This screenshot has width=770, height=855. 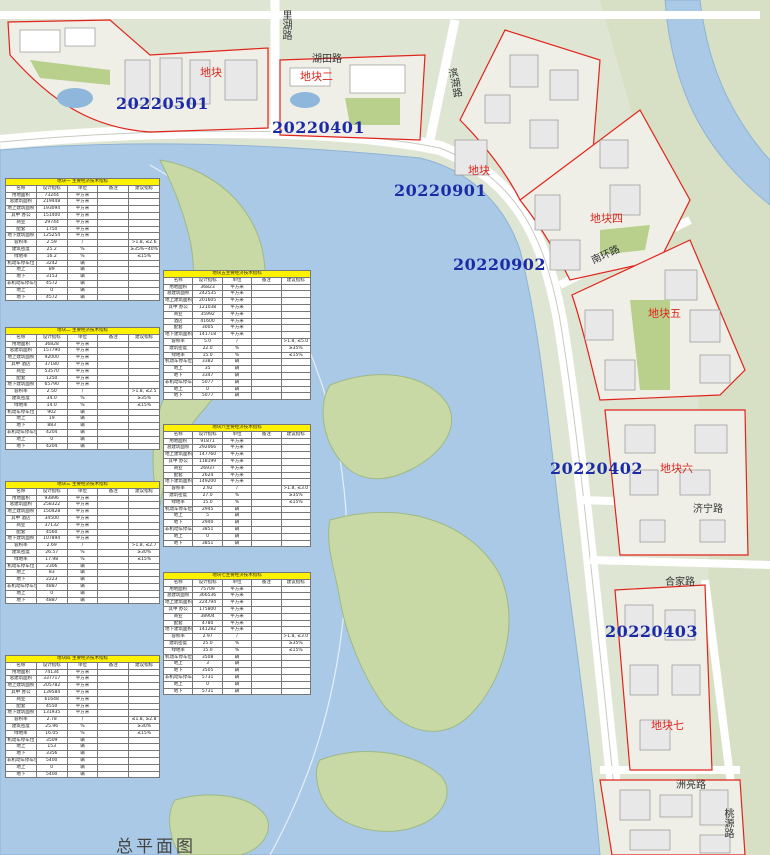 I want to click on table-cell: 17.98, so click(x=51, y=559).